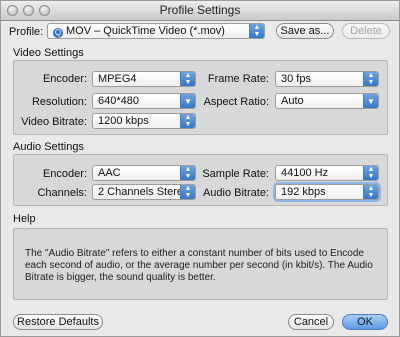 This screenshot has width=400, height=337. Describe the element at coordinates (366, 31) in the screenshot. I see `delete-button: Delete` at that location.